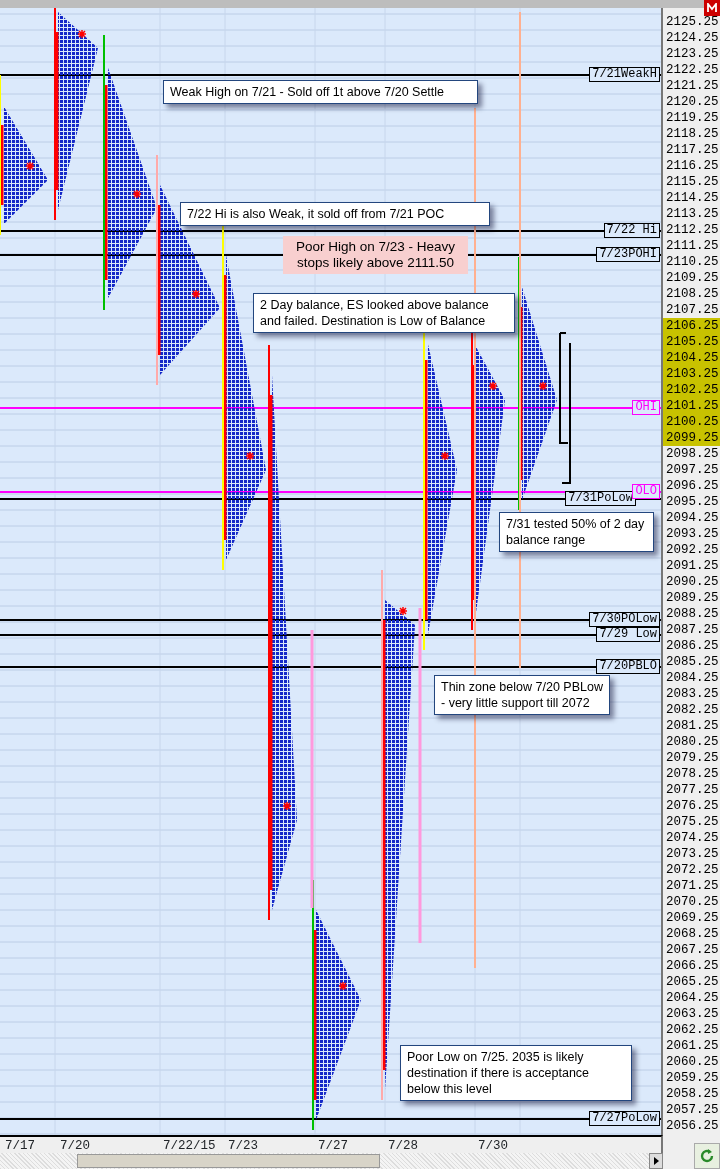  I want to click on level-label: OHI, so click(646, 407).